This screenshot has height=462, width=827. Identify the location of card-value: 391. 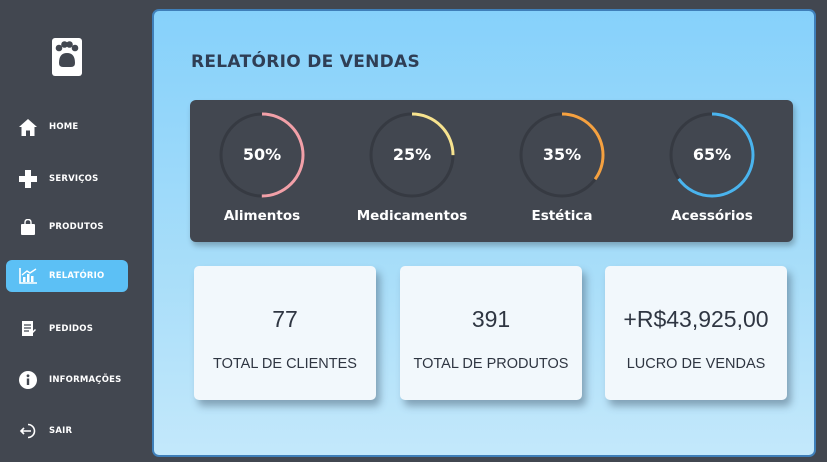
(491, 319).